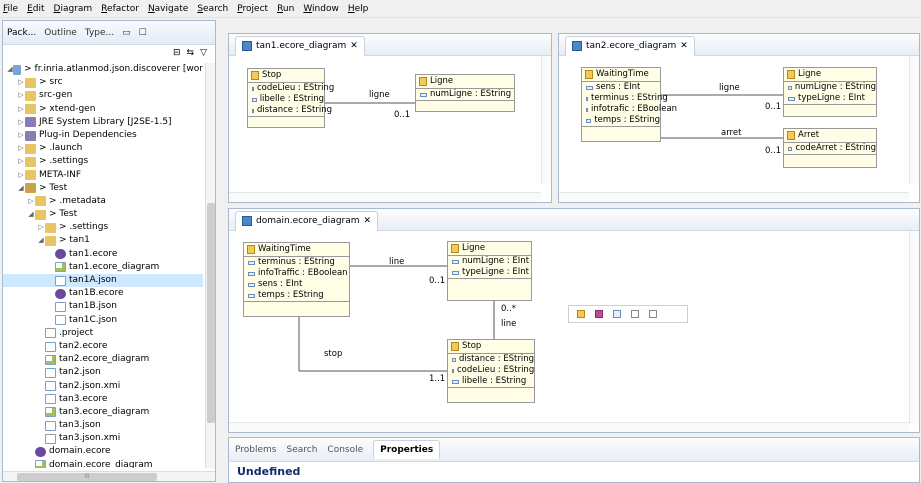  I want to click on attribute: codeArret : EString, so click(830, 148).